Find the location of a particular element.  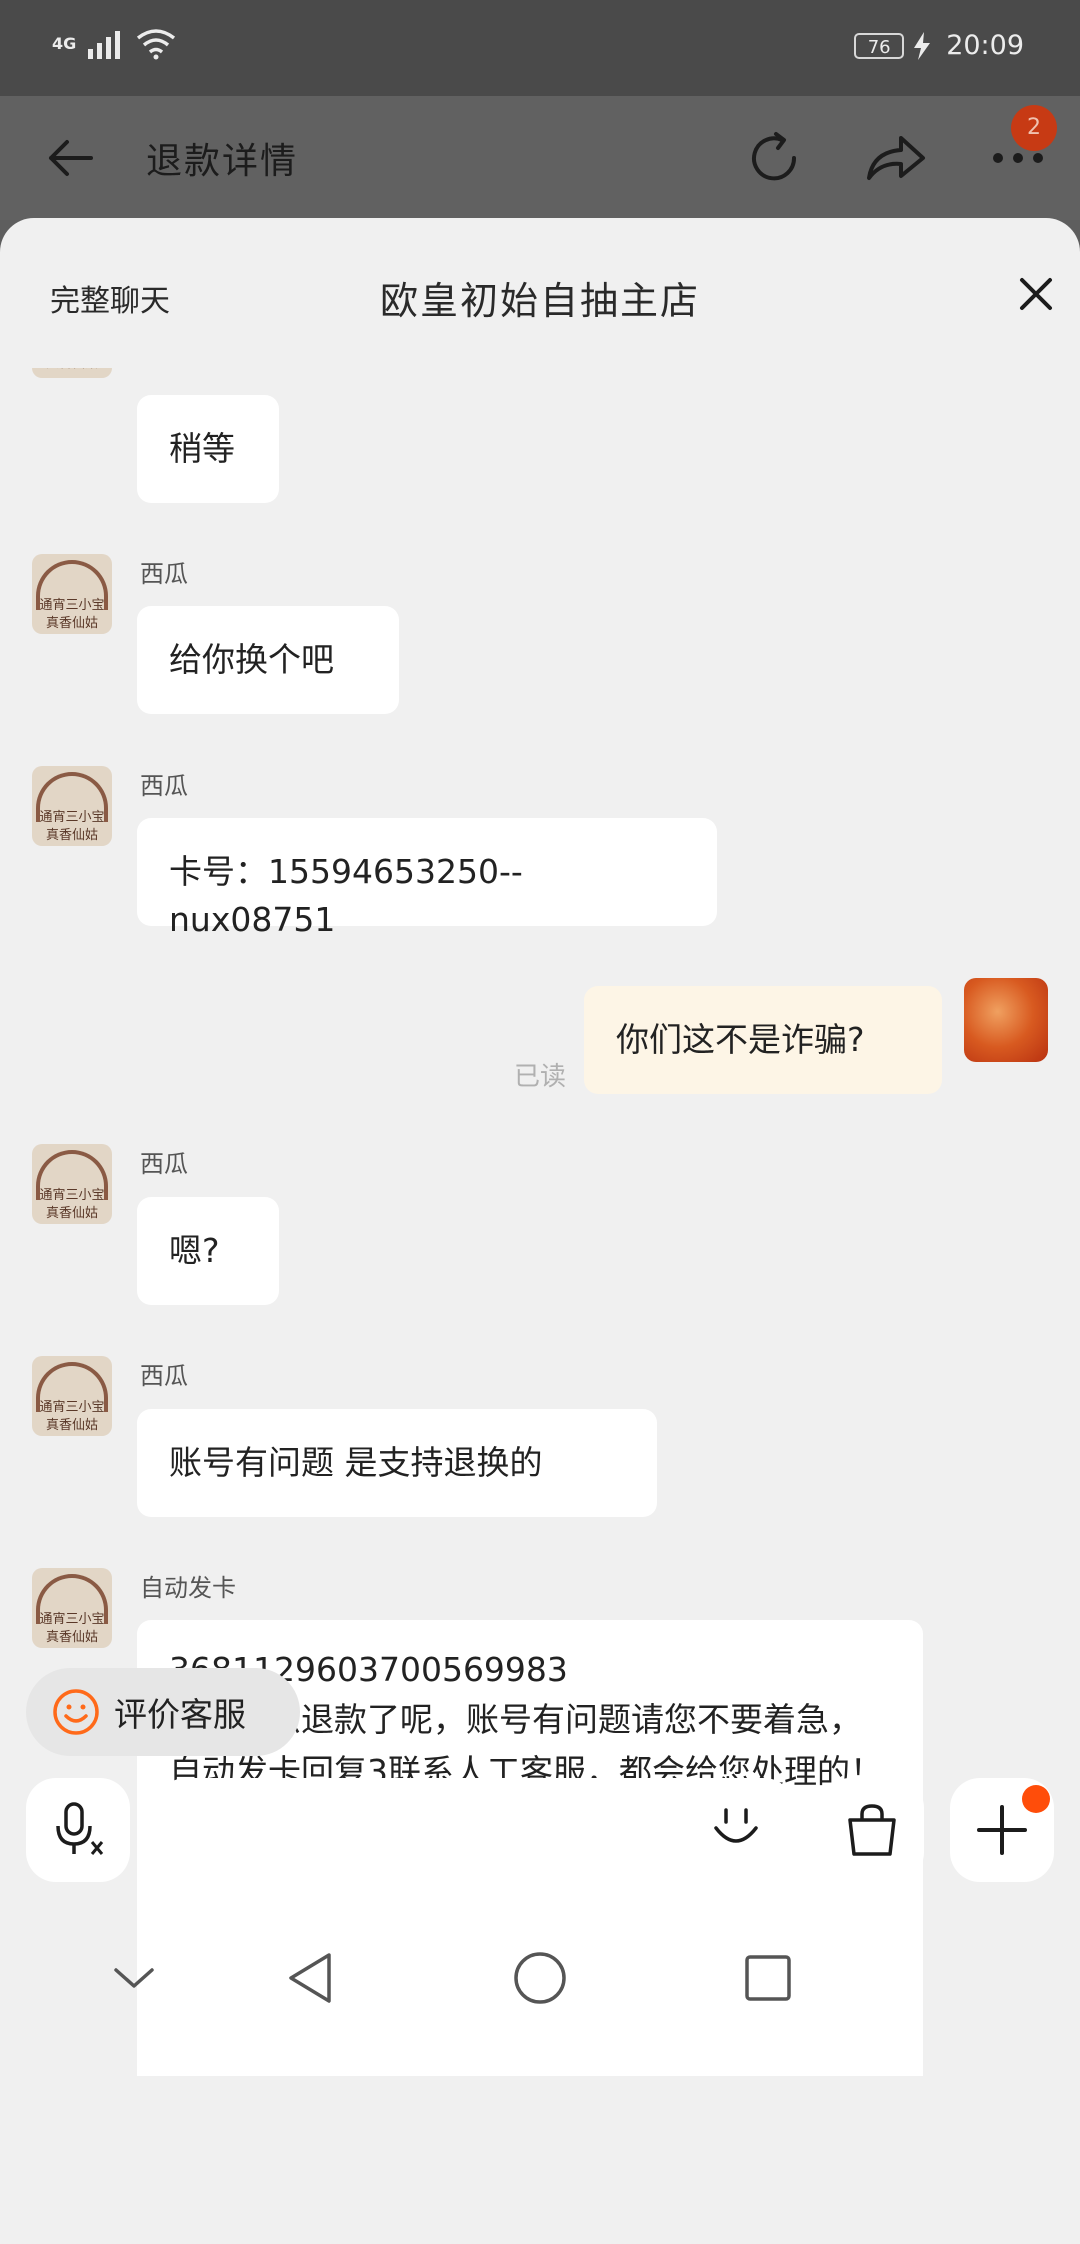

triangle-back-icon is located at coordinates (310, 1978).